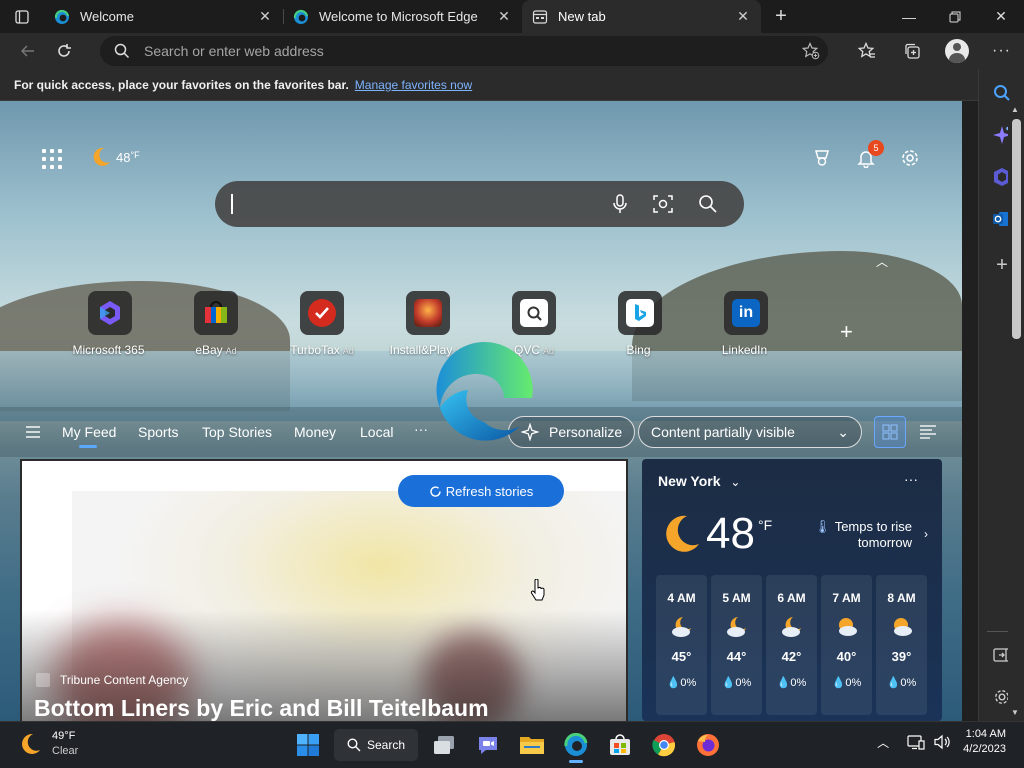 This screenshot has height=768, width=1024. Describe the element at coordinates (781, 16) in the screenshot. I see `new-tab-button: +` at that location.